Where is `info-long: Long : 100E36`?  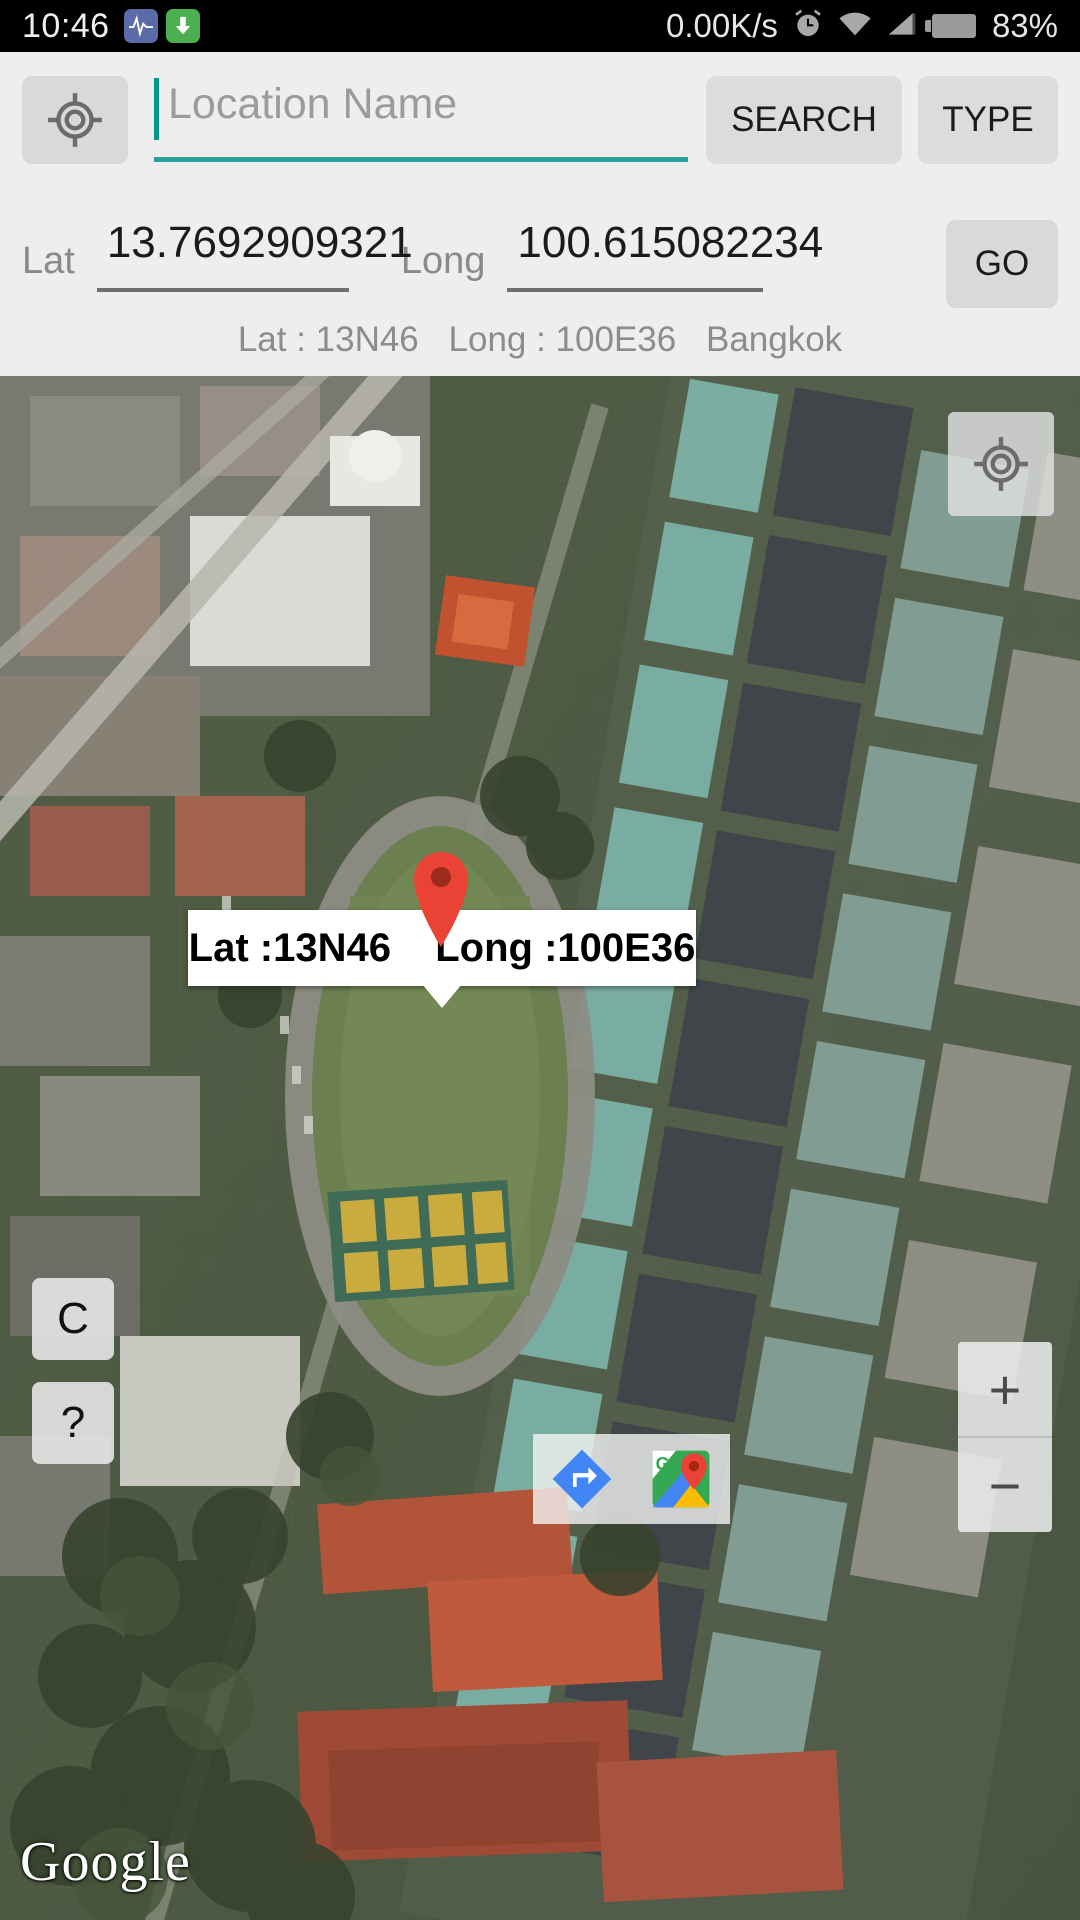
info-long: Long : 100E36 is located at coordinates (562, 339).